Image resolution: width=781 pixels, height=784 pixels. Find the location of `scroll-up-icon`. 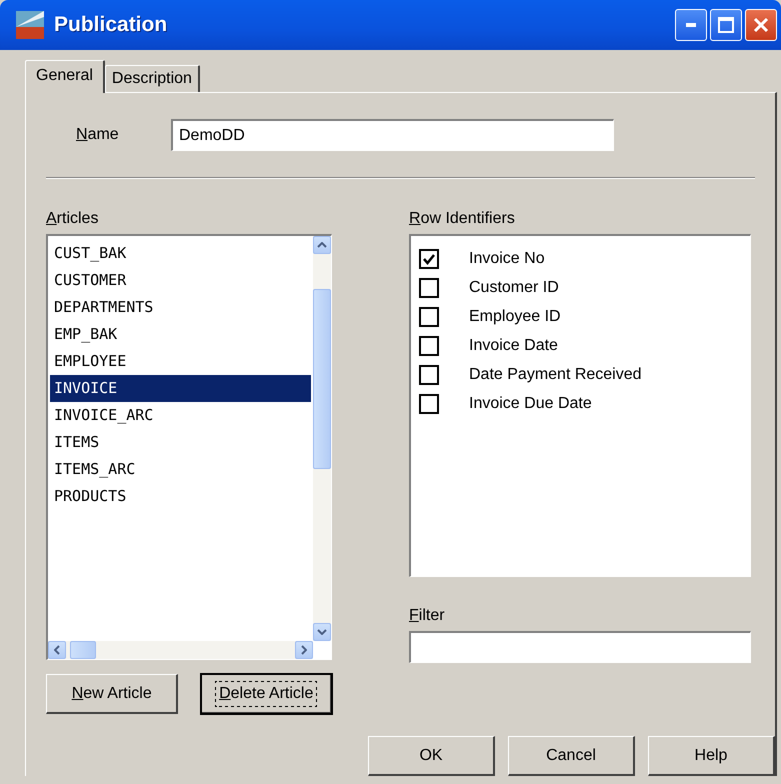

scroll-up-icon is located at coordinates (322, 245).